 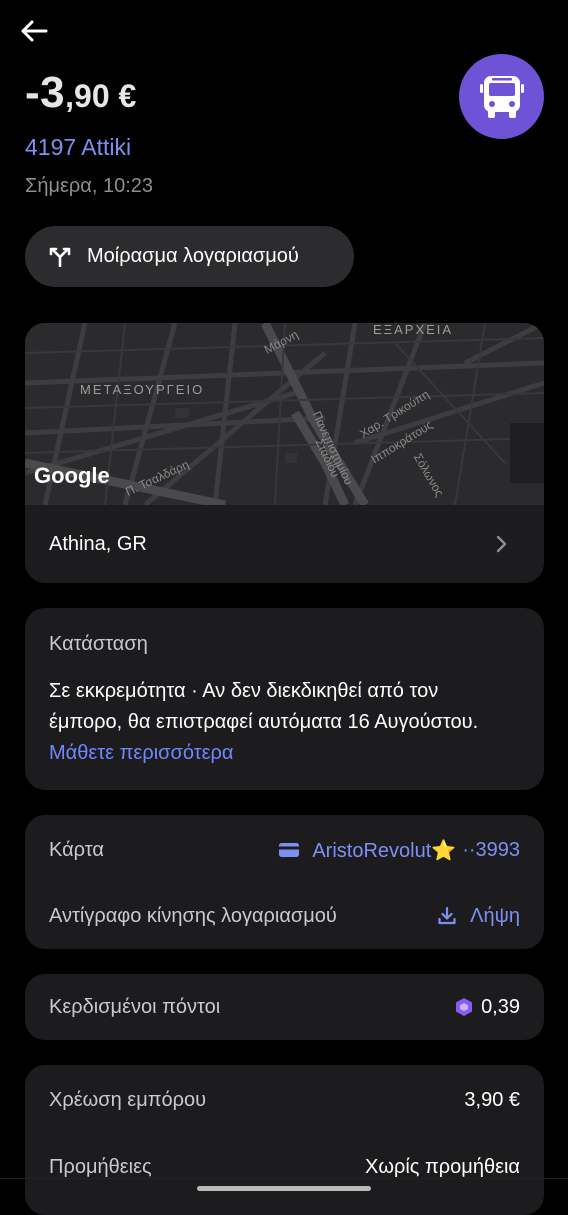 I want to click on card-row: Κάρτα AristoRevolut⭐ ··3993, so click(x=284, y=850).